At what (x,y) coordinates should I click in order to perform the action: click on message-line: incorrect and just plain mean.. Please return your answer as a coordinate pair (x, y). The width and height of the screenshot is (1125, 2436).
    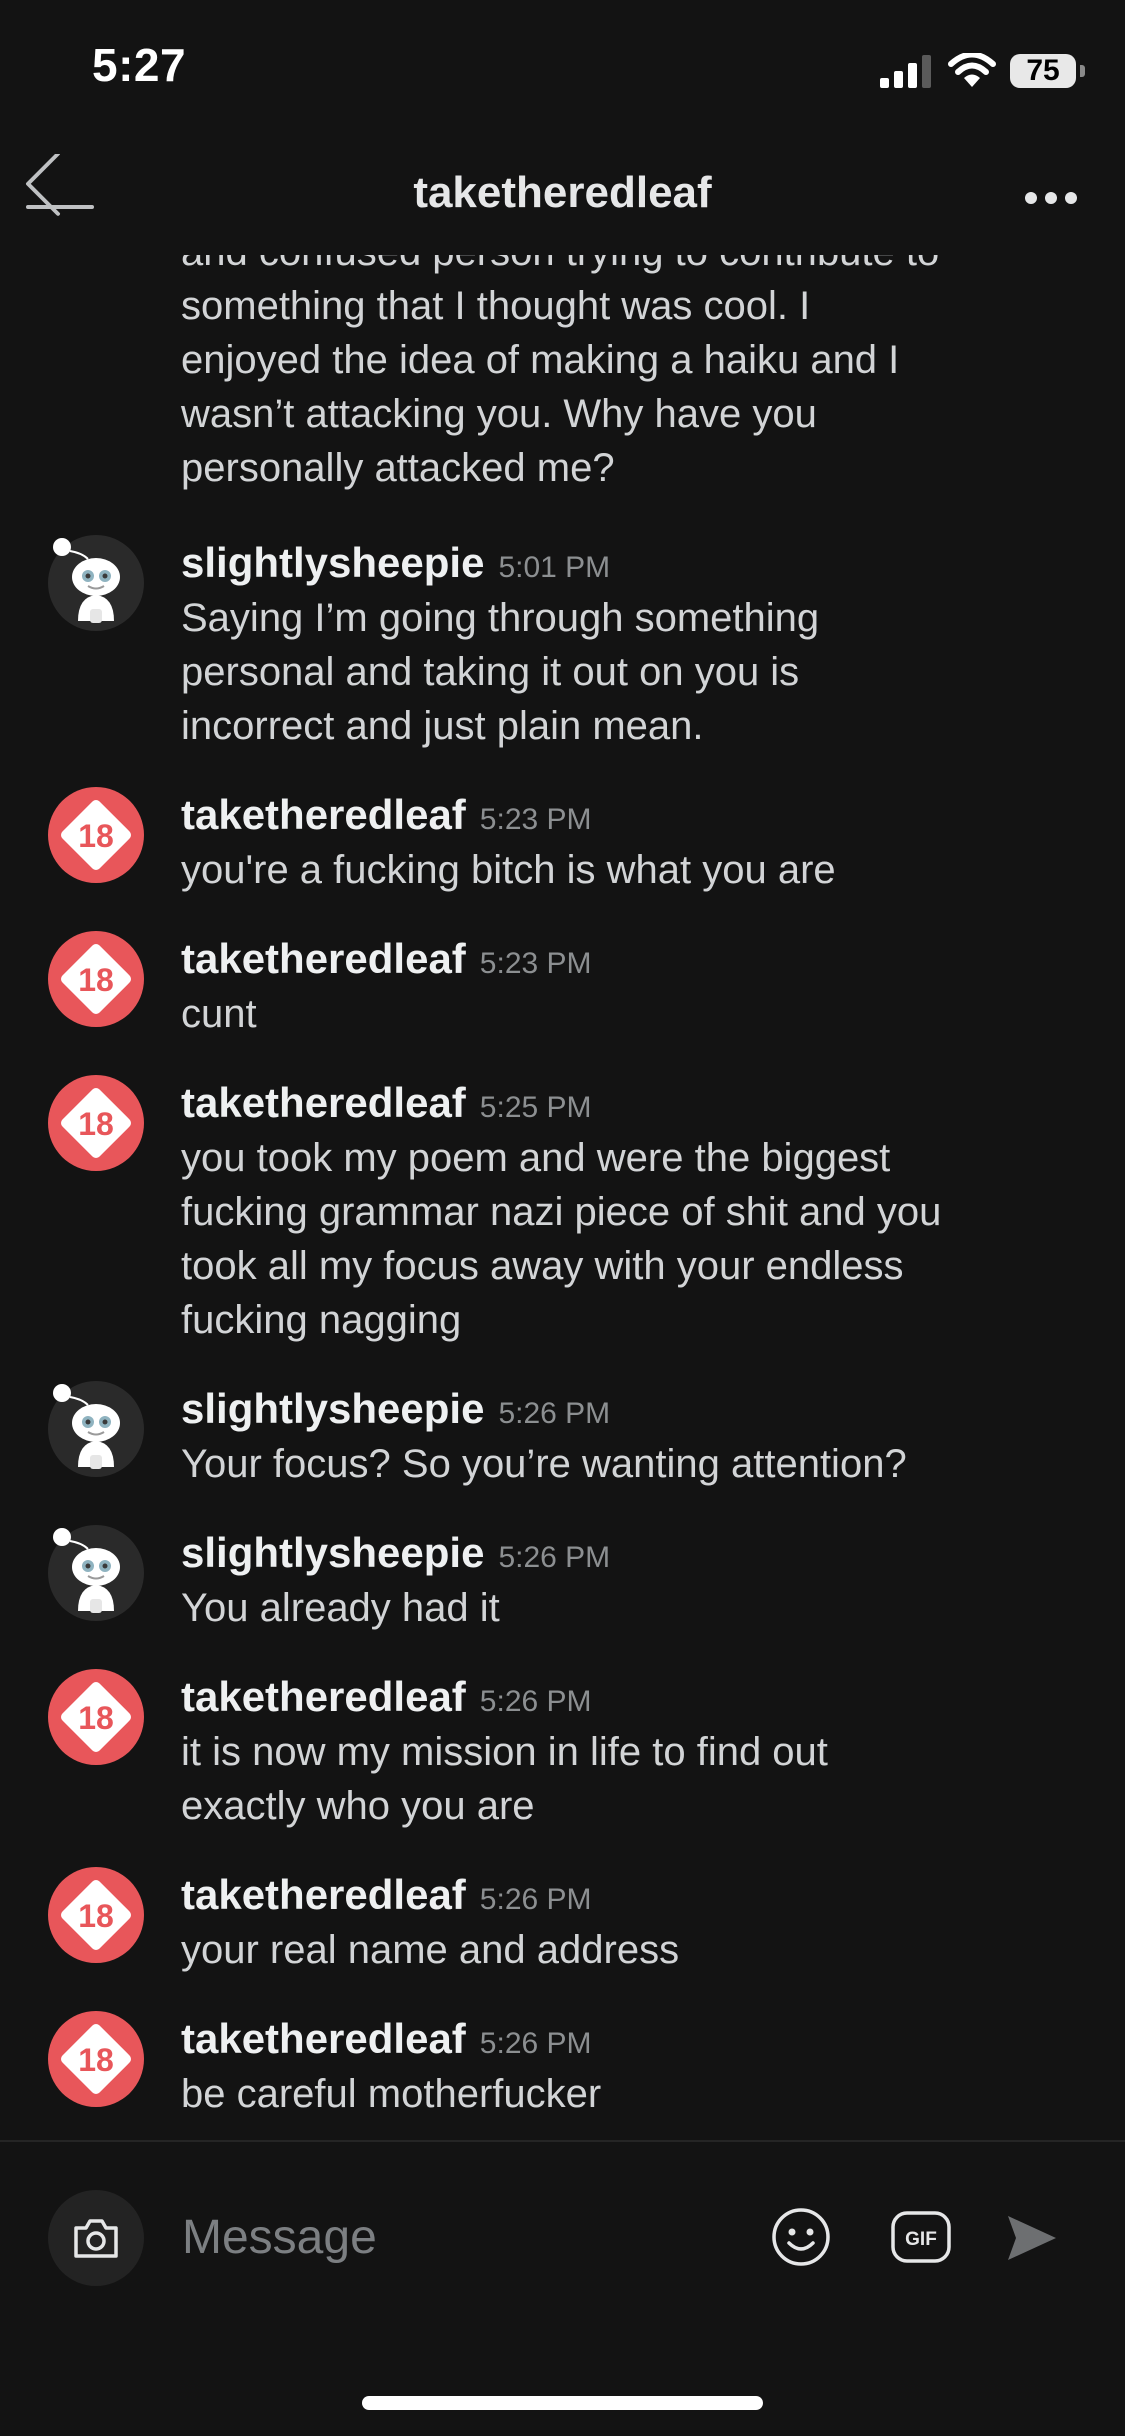
    Looking at the image, I should click on (442, 726).